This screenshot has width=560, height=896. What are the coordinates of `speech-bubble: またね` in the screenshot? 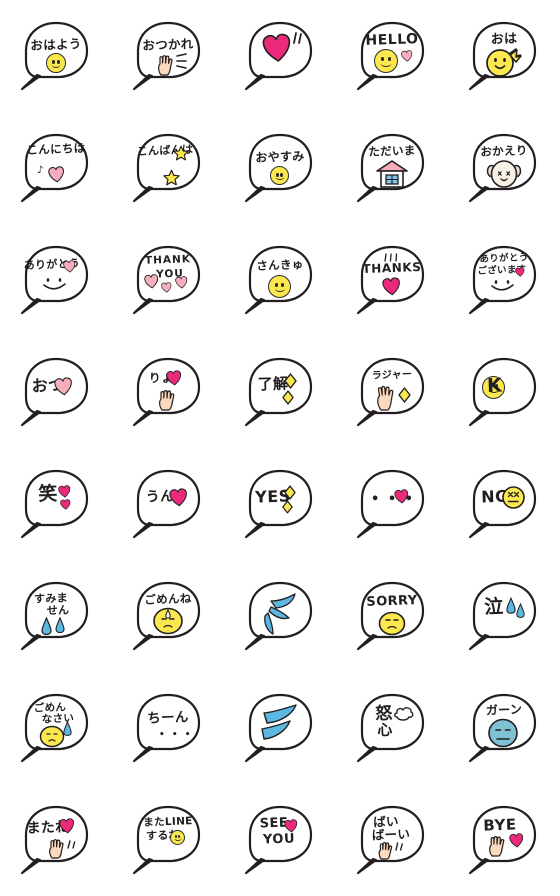 It's located at (56, 840).